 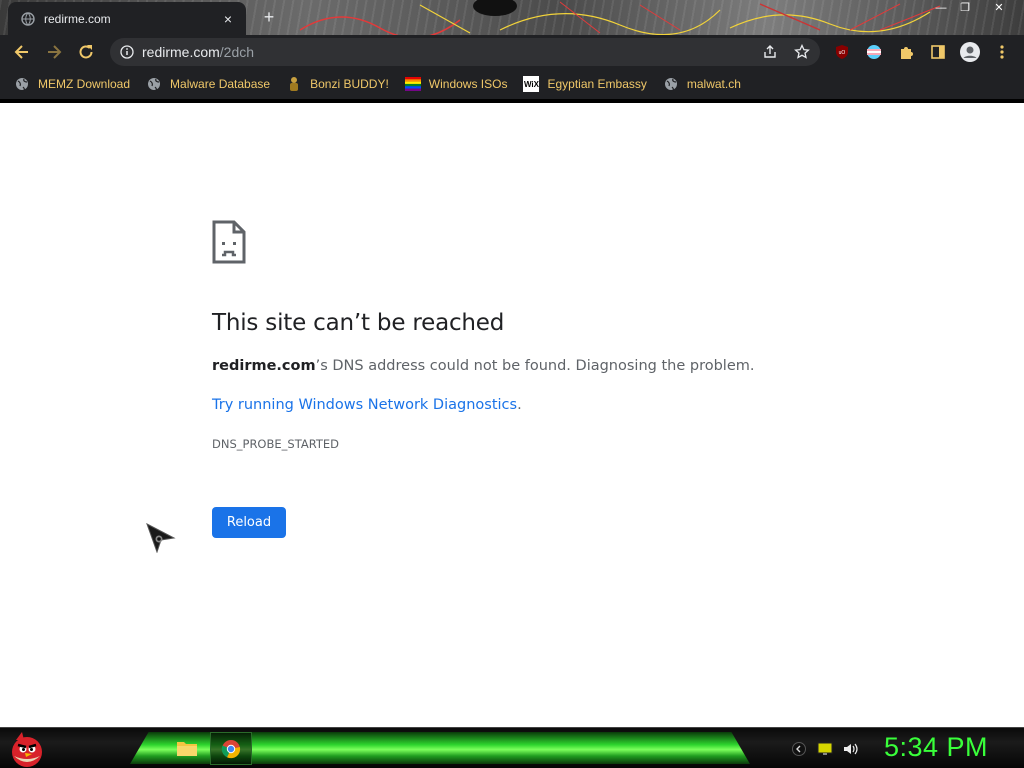 What do you see at coordinates (936, 747) in the screenshot?
I see `taskbar-clock: 5:34 PM` at bounding box center [936, 747].